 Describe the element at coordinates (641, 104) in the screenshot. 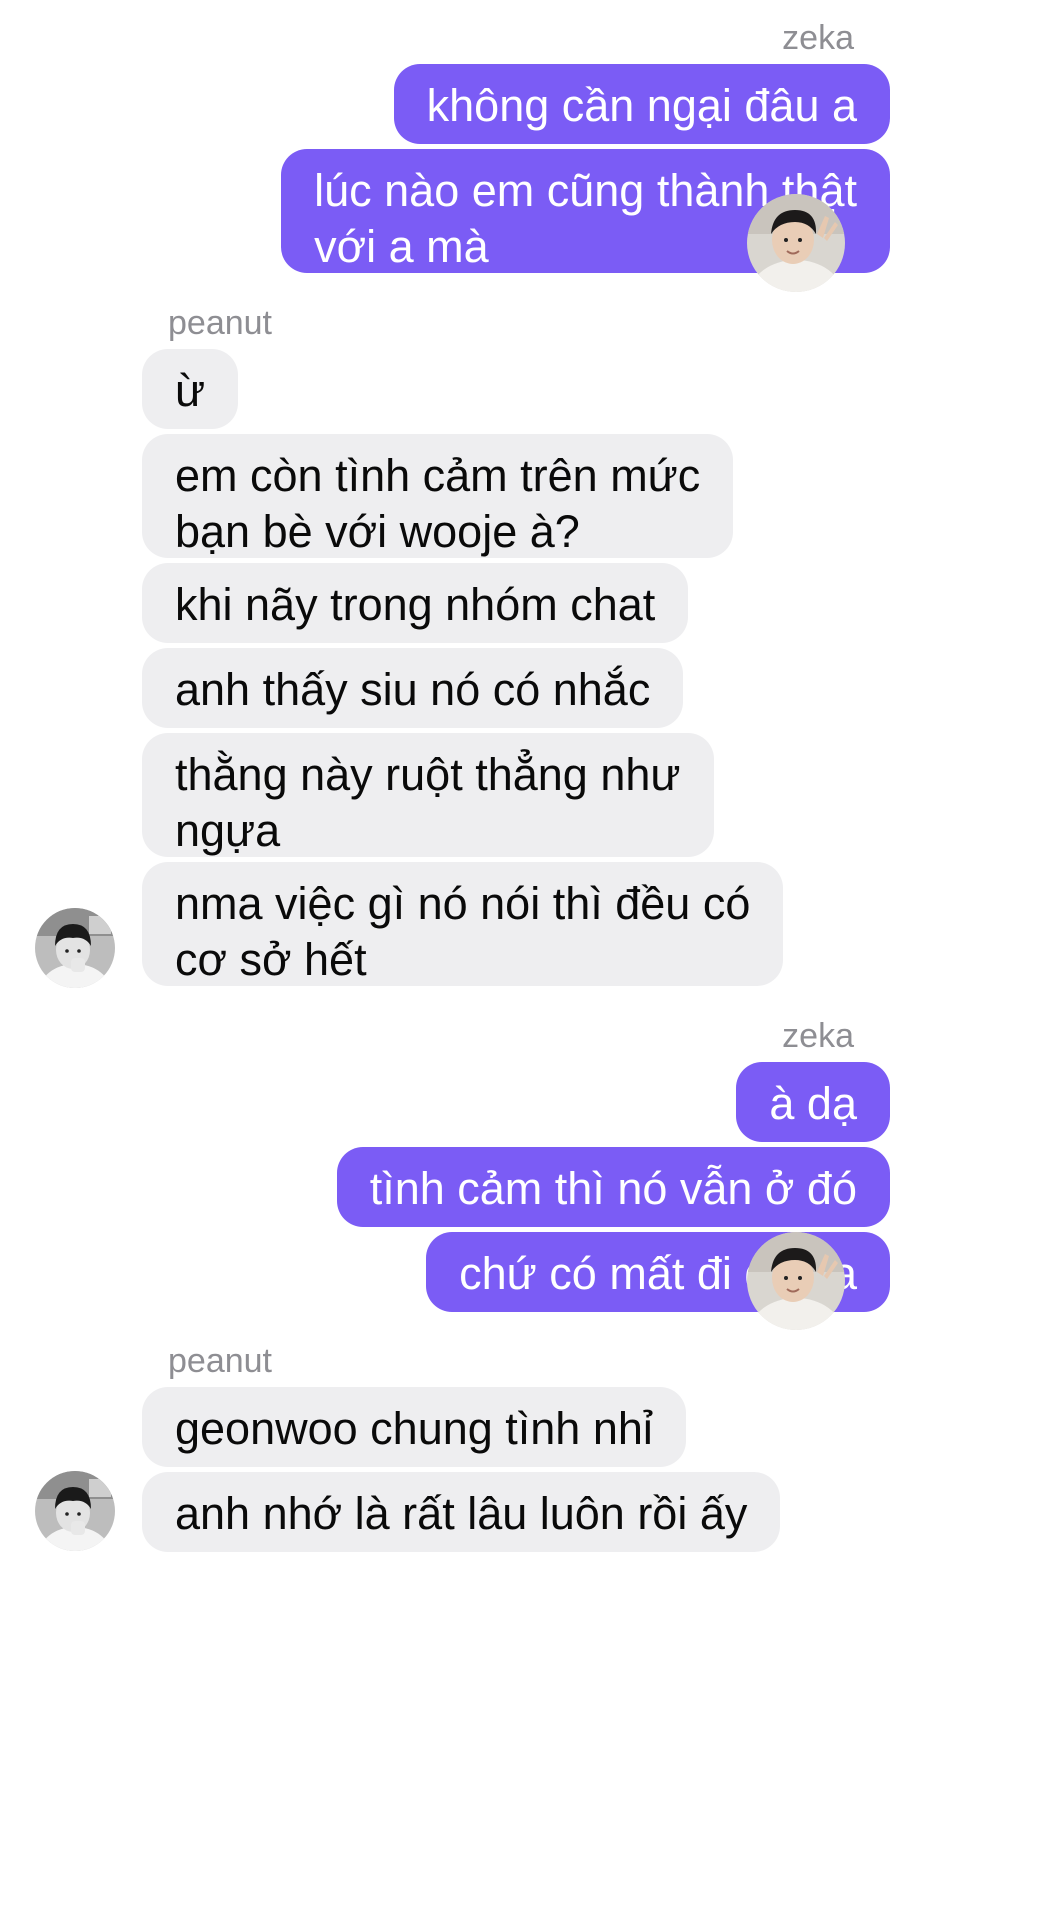

I see `outgoing-message-bubble: không cần ngại đâu a` at that location.